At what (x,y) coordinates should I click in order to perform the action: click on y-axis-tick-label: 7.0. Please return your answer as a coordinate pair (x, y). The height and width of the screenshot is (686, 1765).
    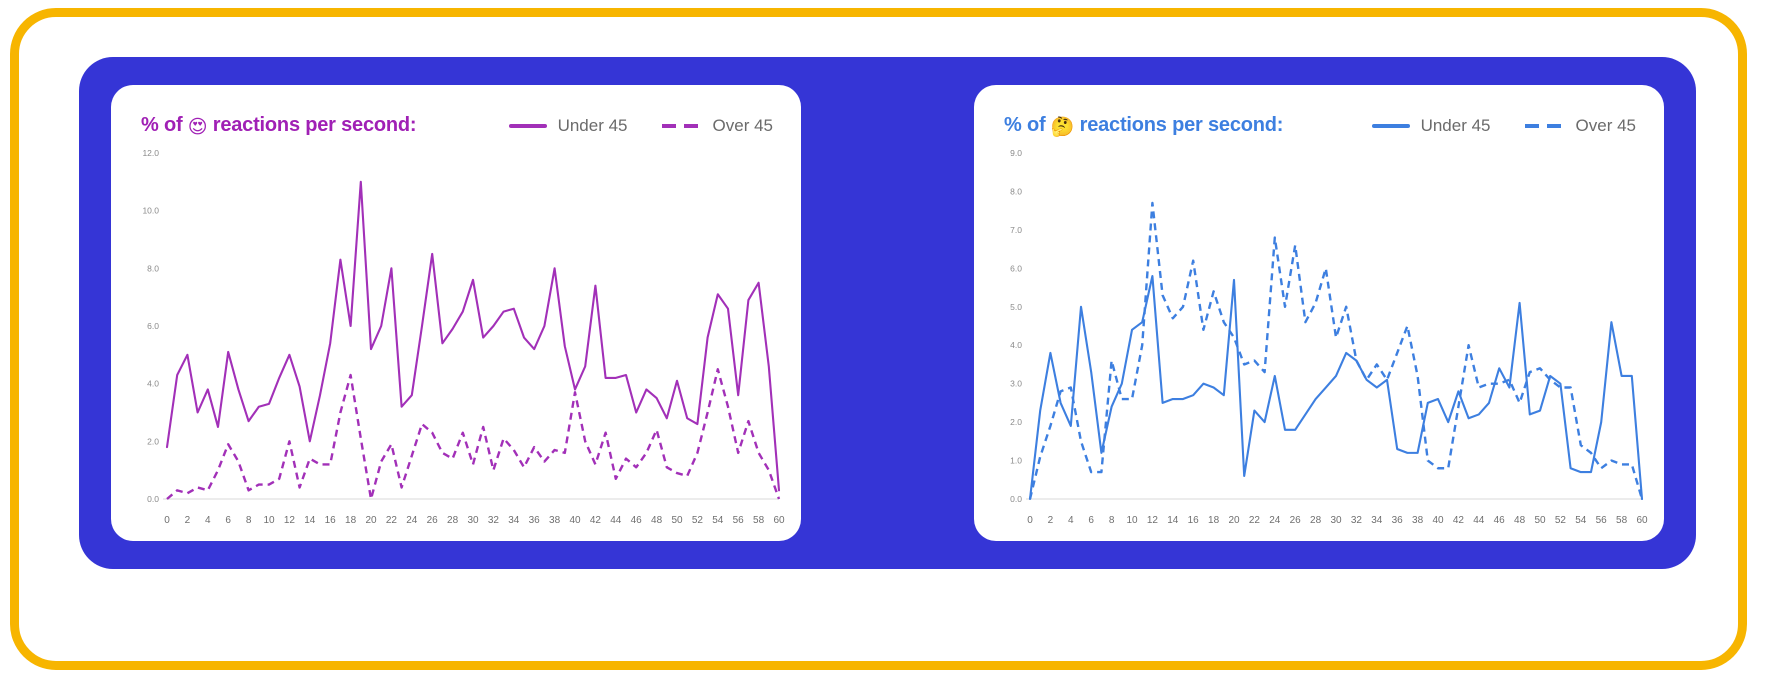
    Looking at the image, I should click on (1016, 230).